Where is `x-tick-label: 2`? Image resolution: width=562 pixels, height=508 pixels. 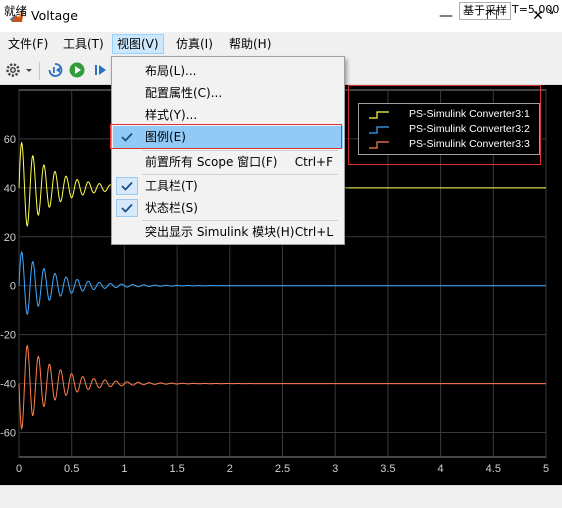
x-tick-label: 2 is located at coordinates (230, 469).